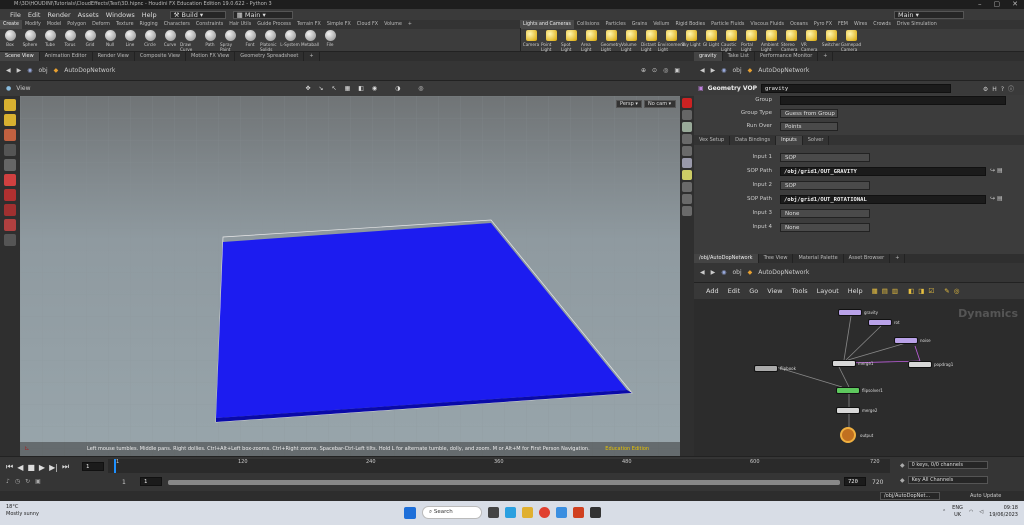 Image resolution: width=1024 pixels, height=525 pixels. Describe the element at coordinates (31, 467) in the screenshot. I see `stop-icon: ■` at that location.